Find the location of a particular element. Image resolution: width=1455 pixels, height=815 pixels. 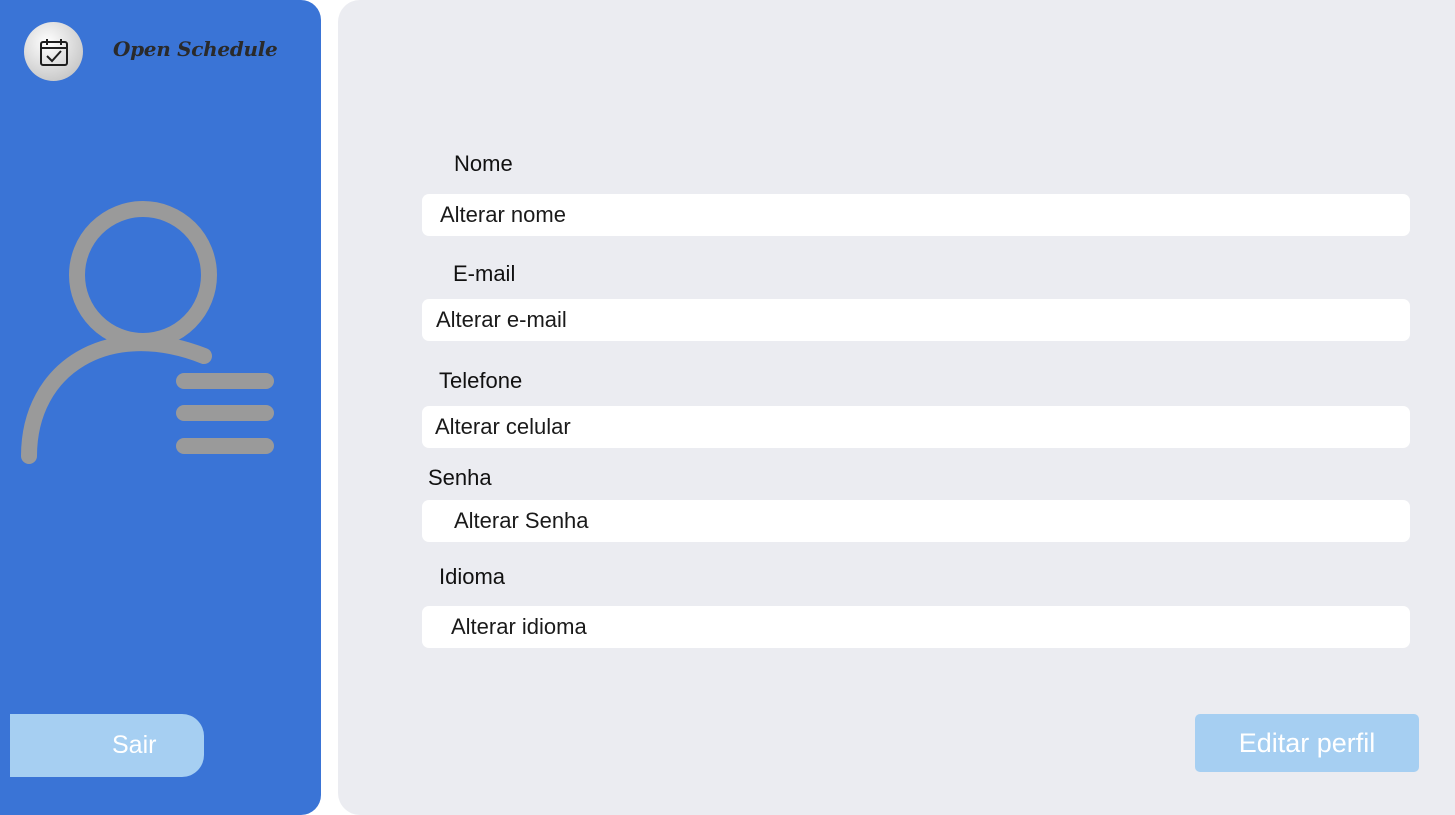

senha-field-text: Alterar Senha is located at coordinates (521, 520).